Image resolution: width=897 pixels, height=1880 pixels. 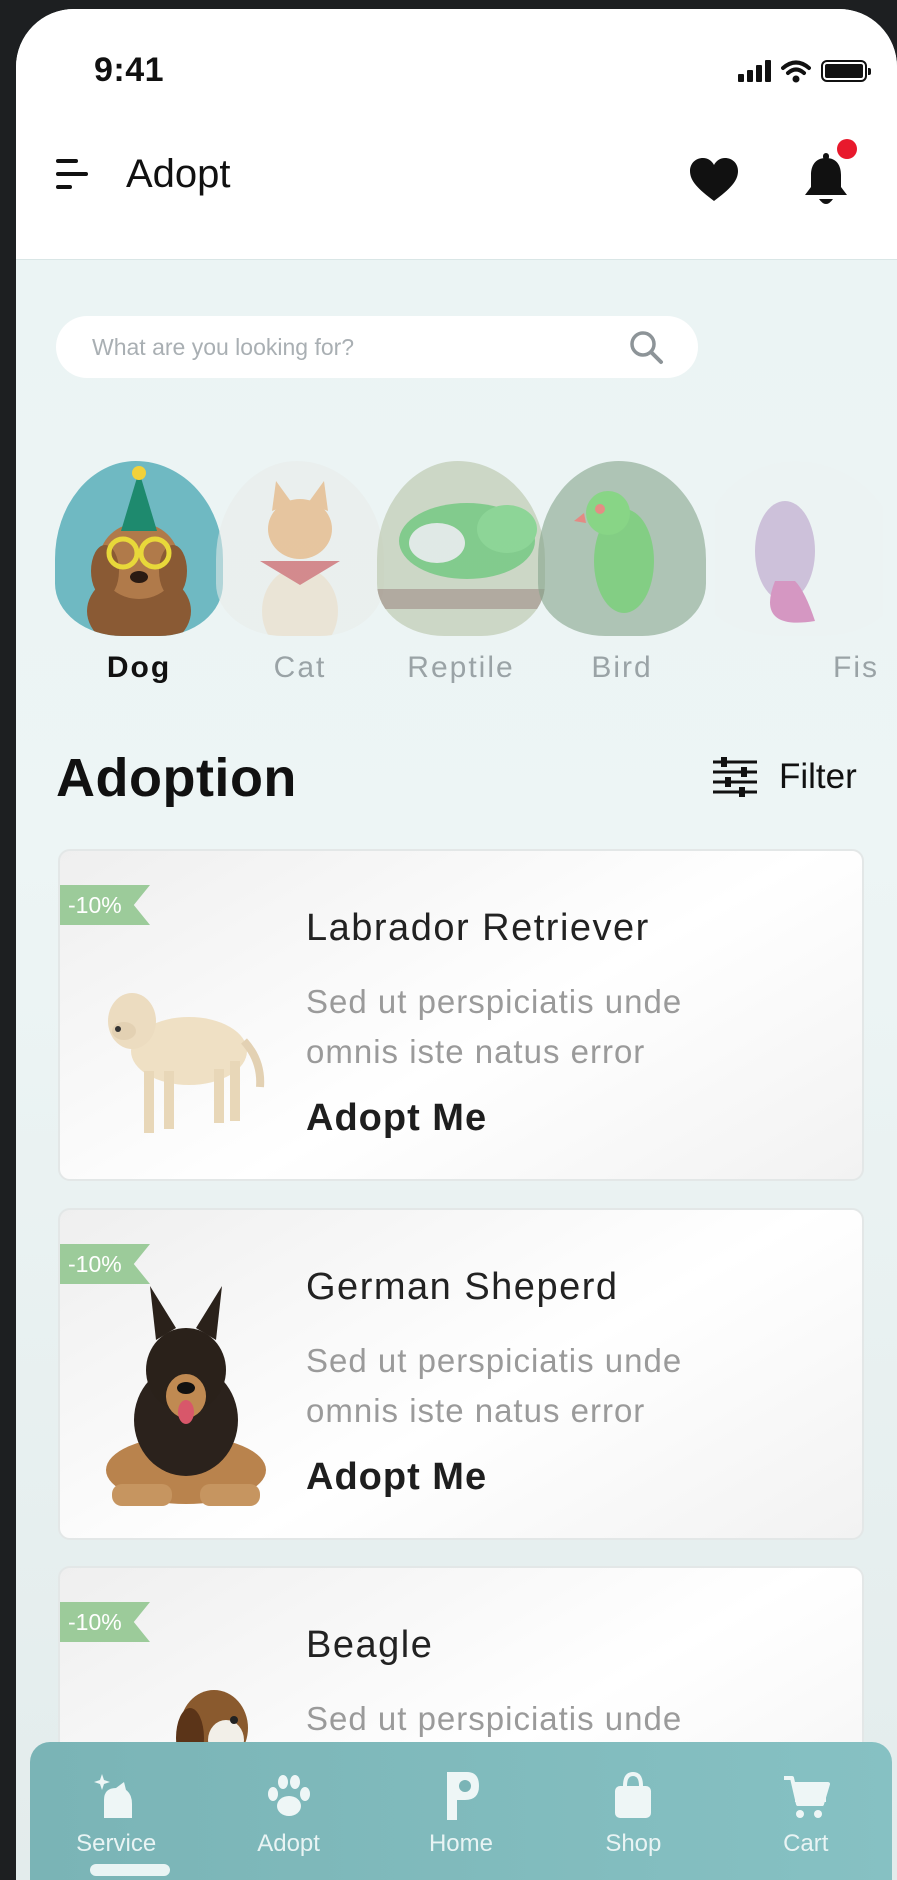 I want to click on card-title: Labrador Retriever, so click(x=478, y=928).